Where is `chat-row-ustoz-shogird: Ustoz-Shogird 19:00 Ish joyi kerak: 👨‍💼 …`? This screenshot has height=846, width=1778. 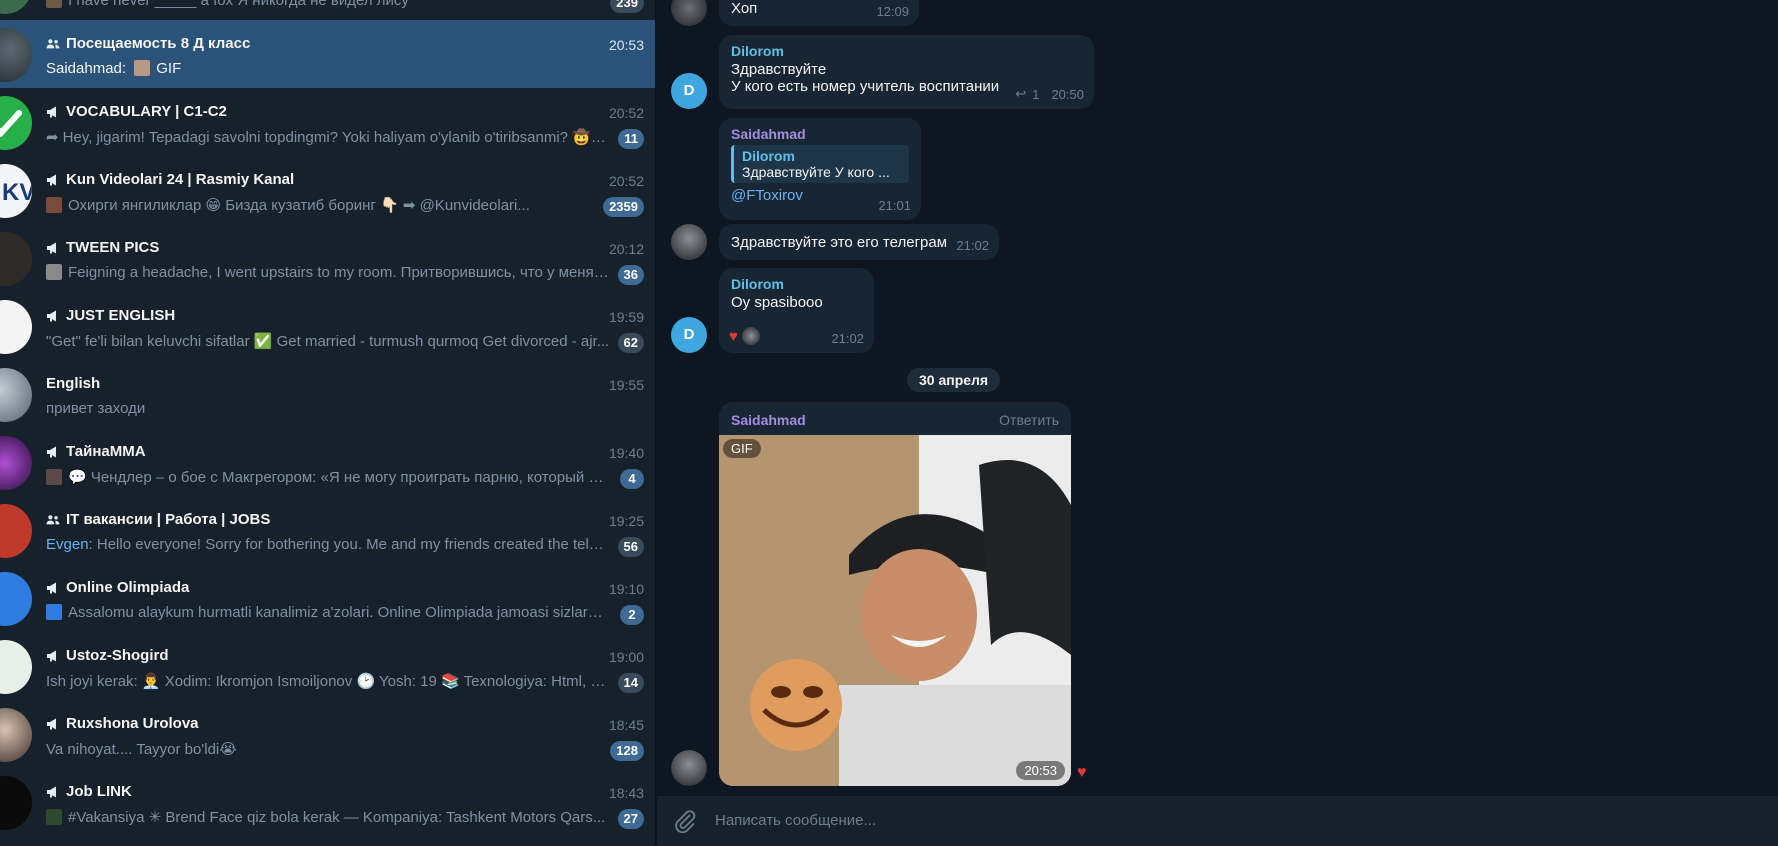
chat-row-ustoz-shogird: Ustoz-Shogird 19:00 Ish joyi kerak: 👨‍💼 … is located at coordinates (327, 666).